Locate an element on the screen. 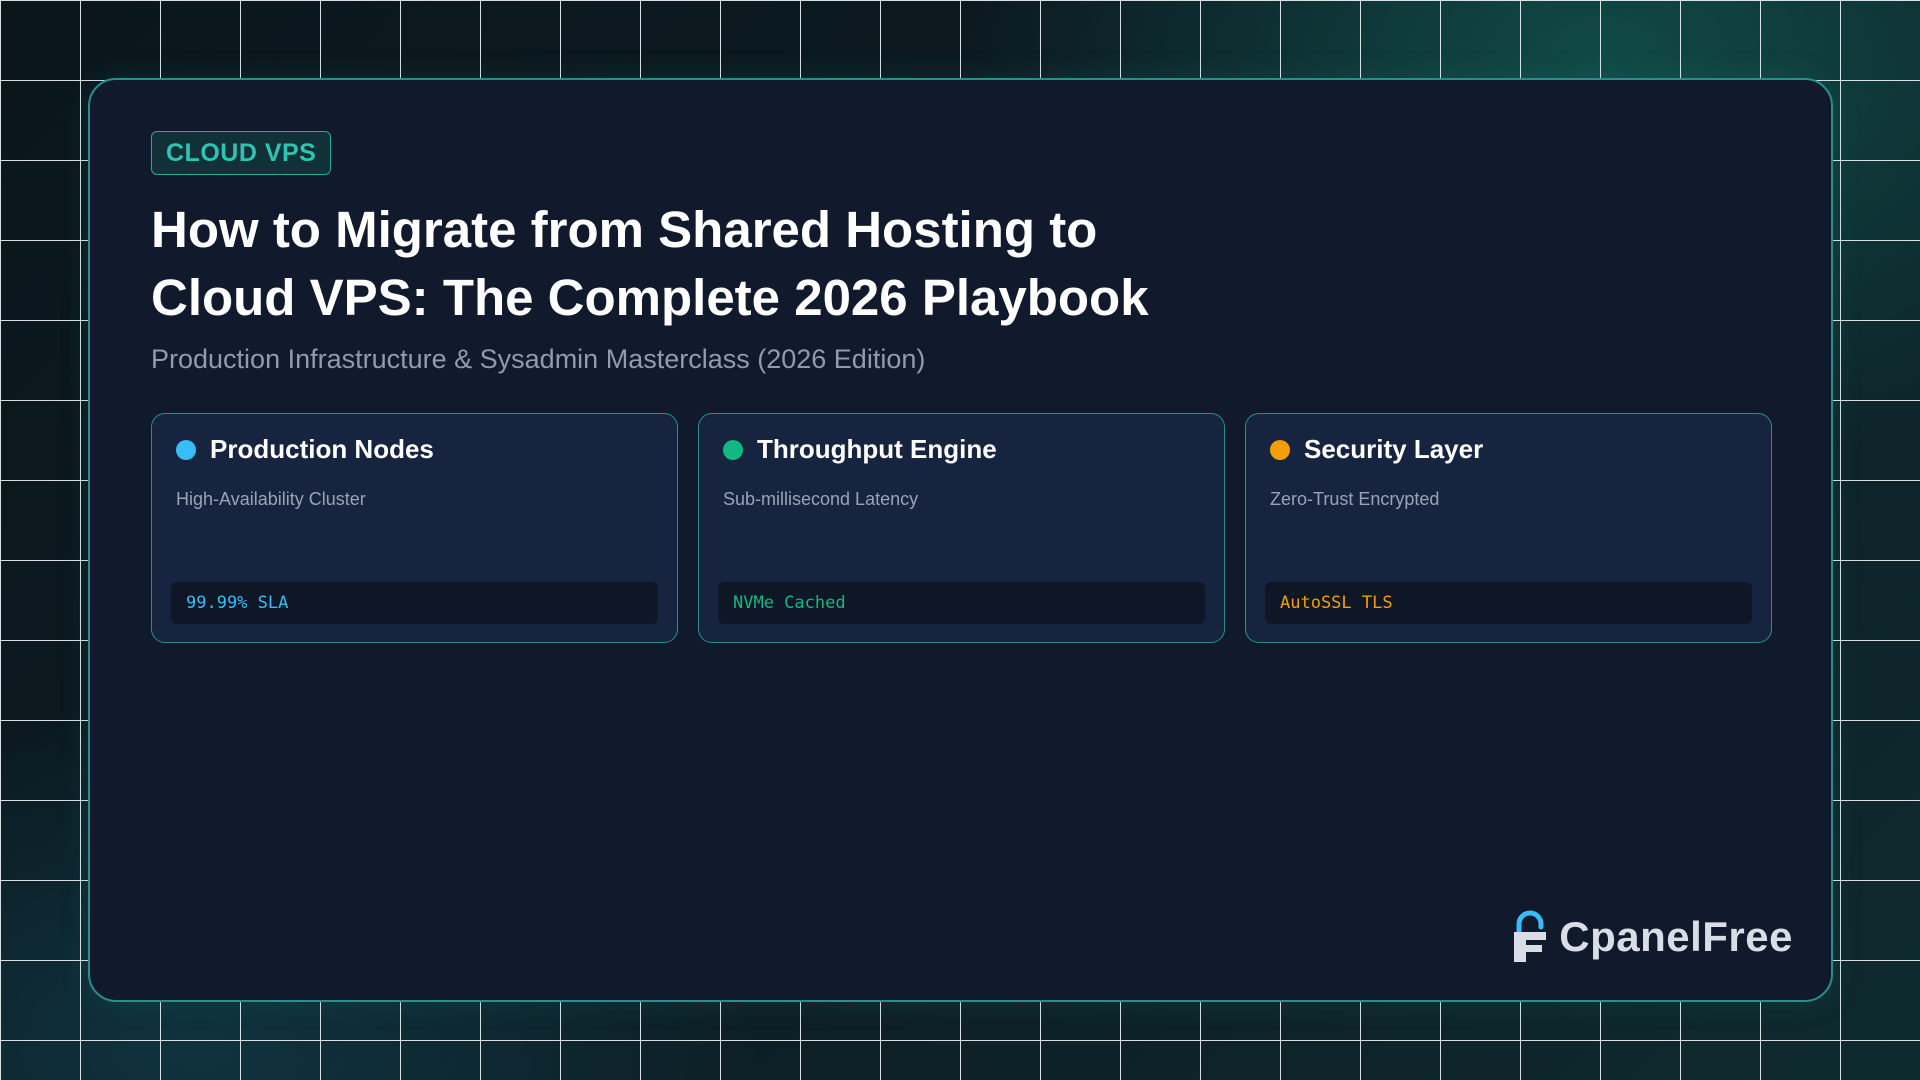 This screenshot has width=1920, height=1080. feature-description: Sub-millisecond Latency is located at coordinates (821, 499).